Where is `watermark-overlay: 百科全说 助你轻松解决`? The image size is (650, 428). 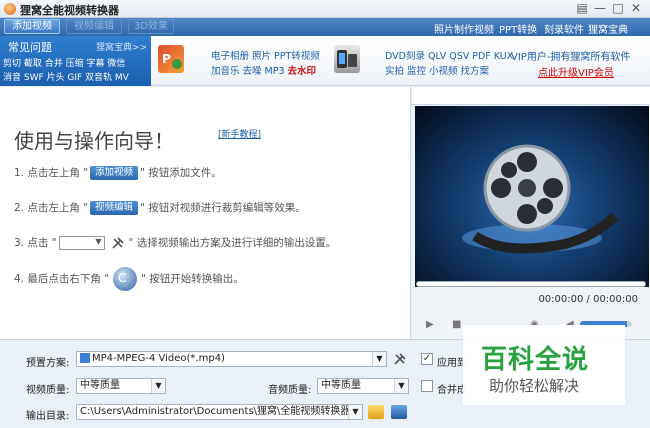 watermark-overlay: 百科全说 助你轻松解决 is located at coordinates (544, 365).